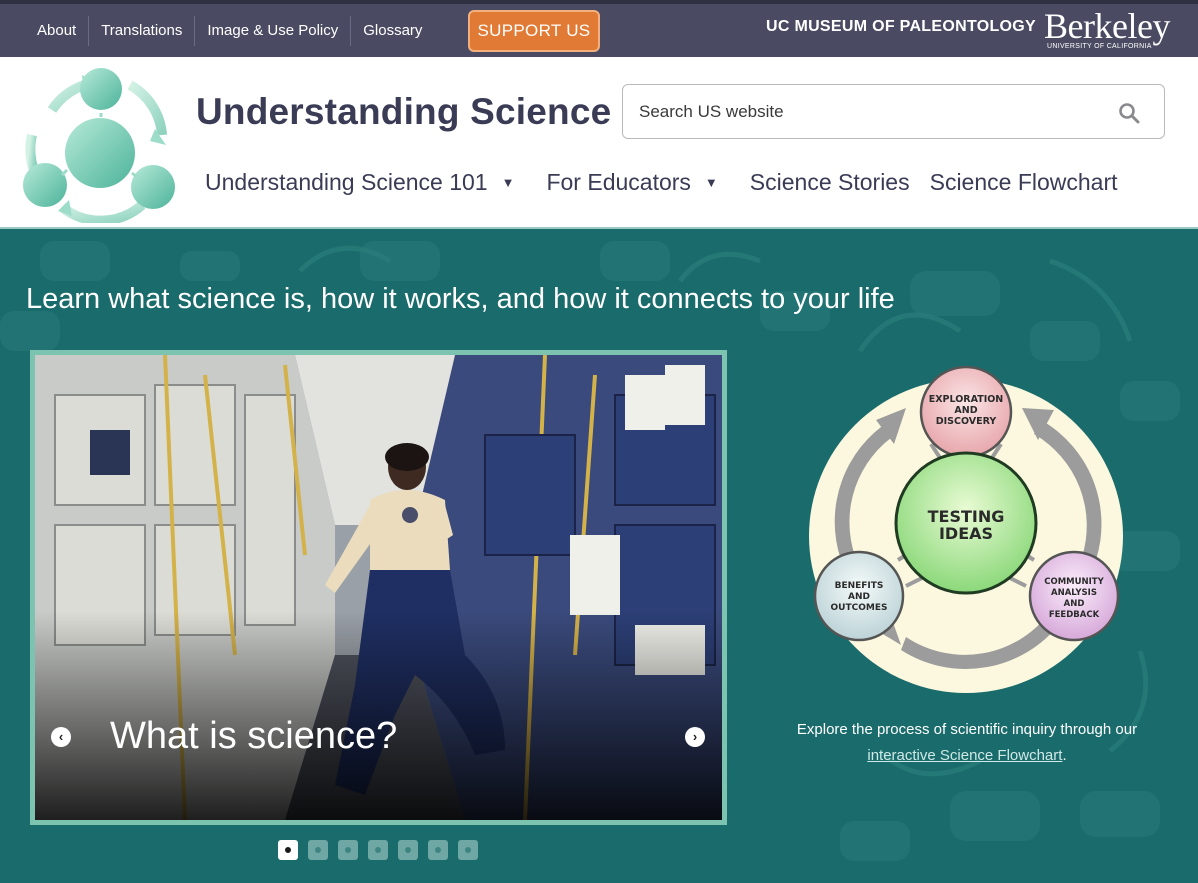 This screenshot has width=1198, height=883. Describe the element at coordinates (695, 737) in the screenshot. I see `next-slide-icon: ›` at that location.